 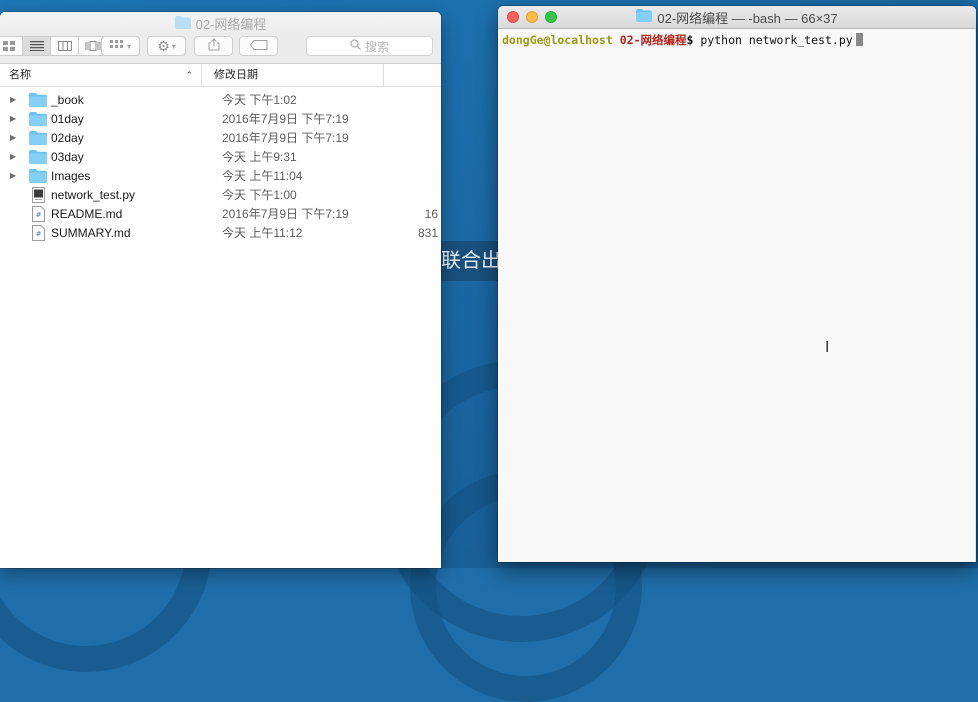 I want to click on list-item: ▶ 02day 2016年7月9日 下午7:19, so click(x=220, y=137).